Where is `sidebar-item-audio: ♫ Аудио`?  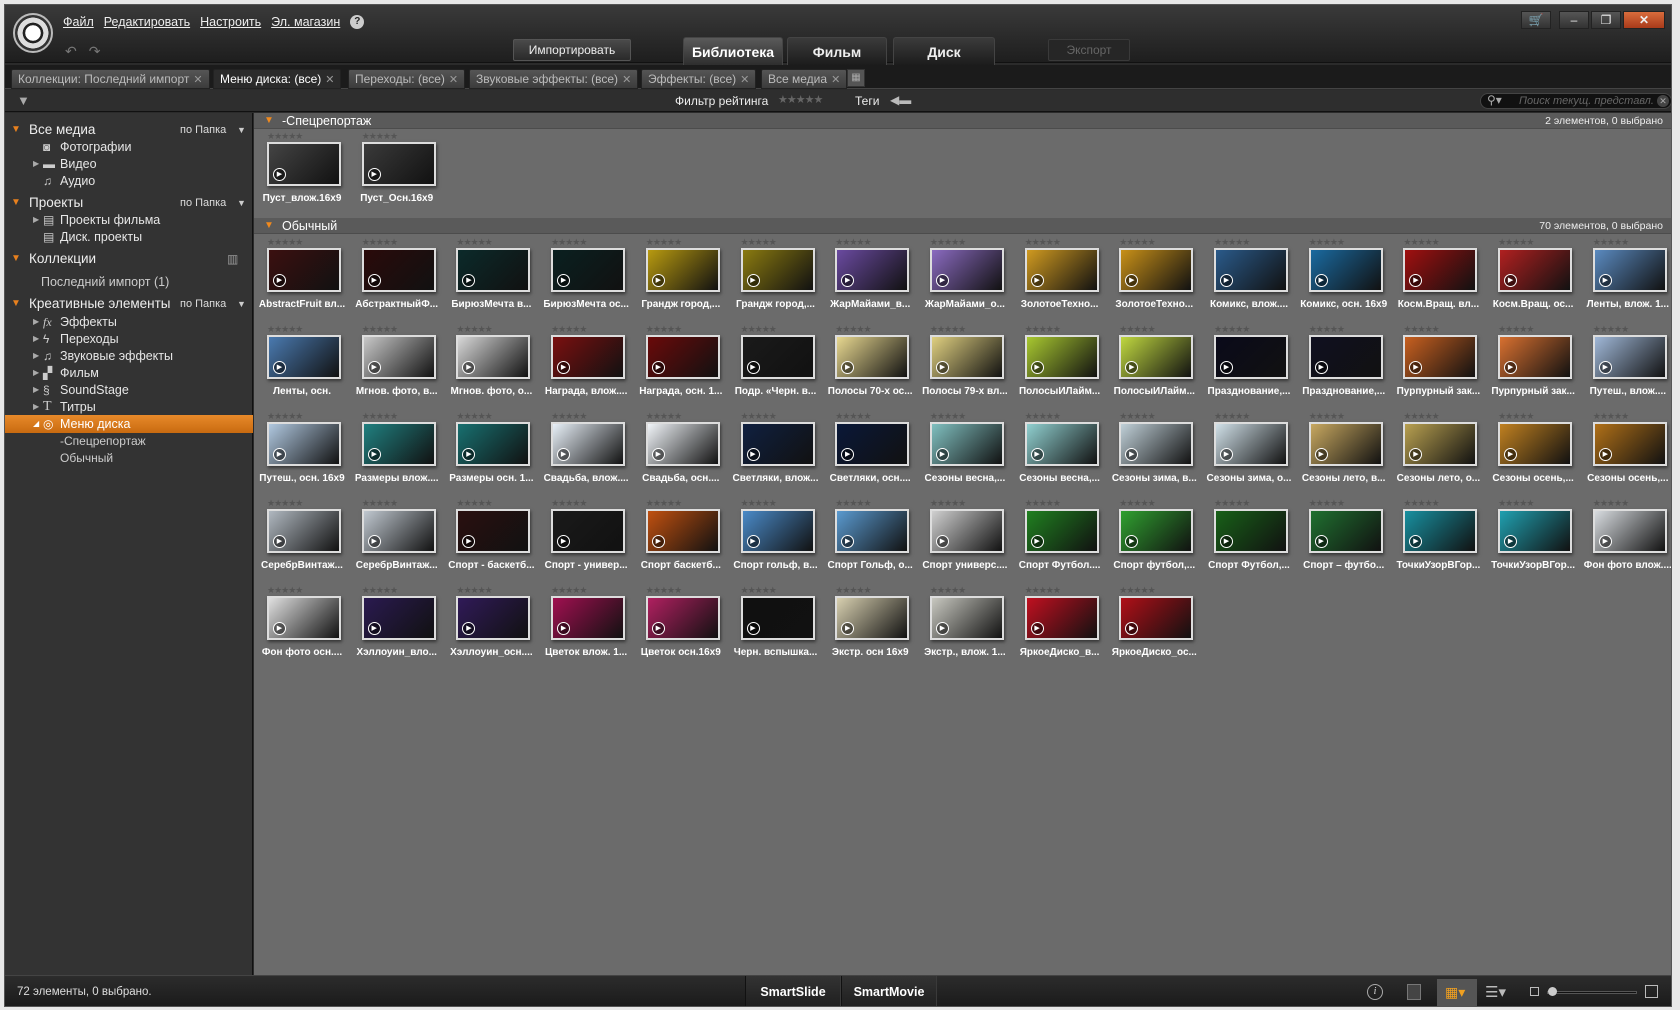 sidebar-item-audio: ♫ Аудио is located at coordinates (129, 181).